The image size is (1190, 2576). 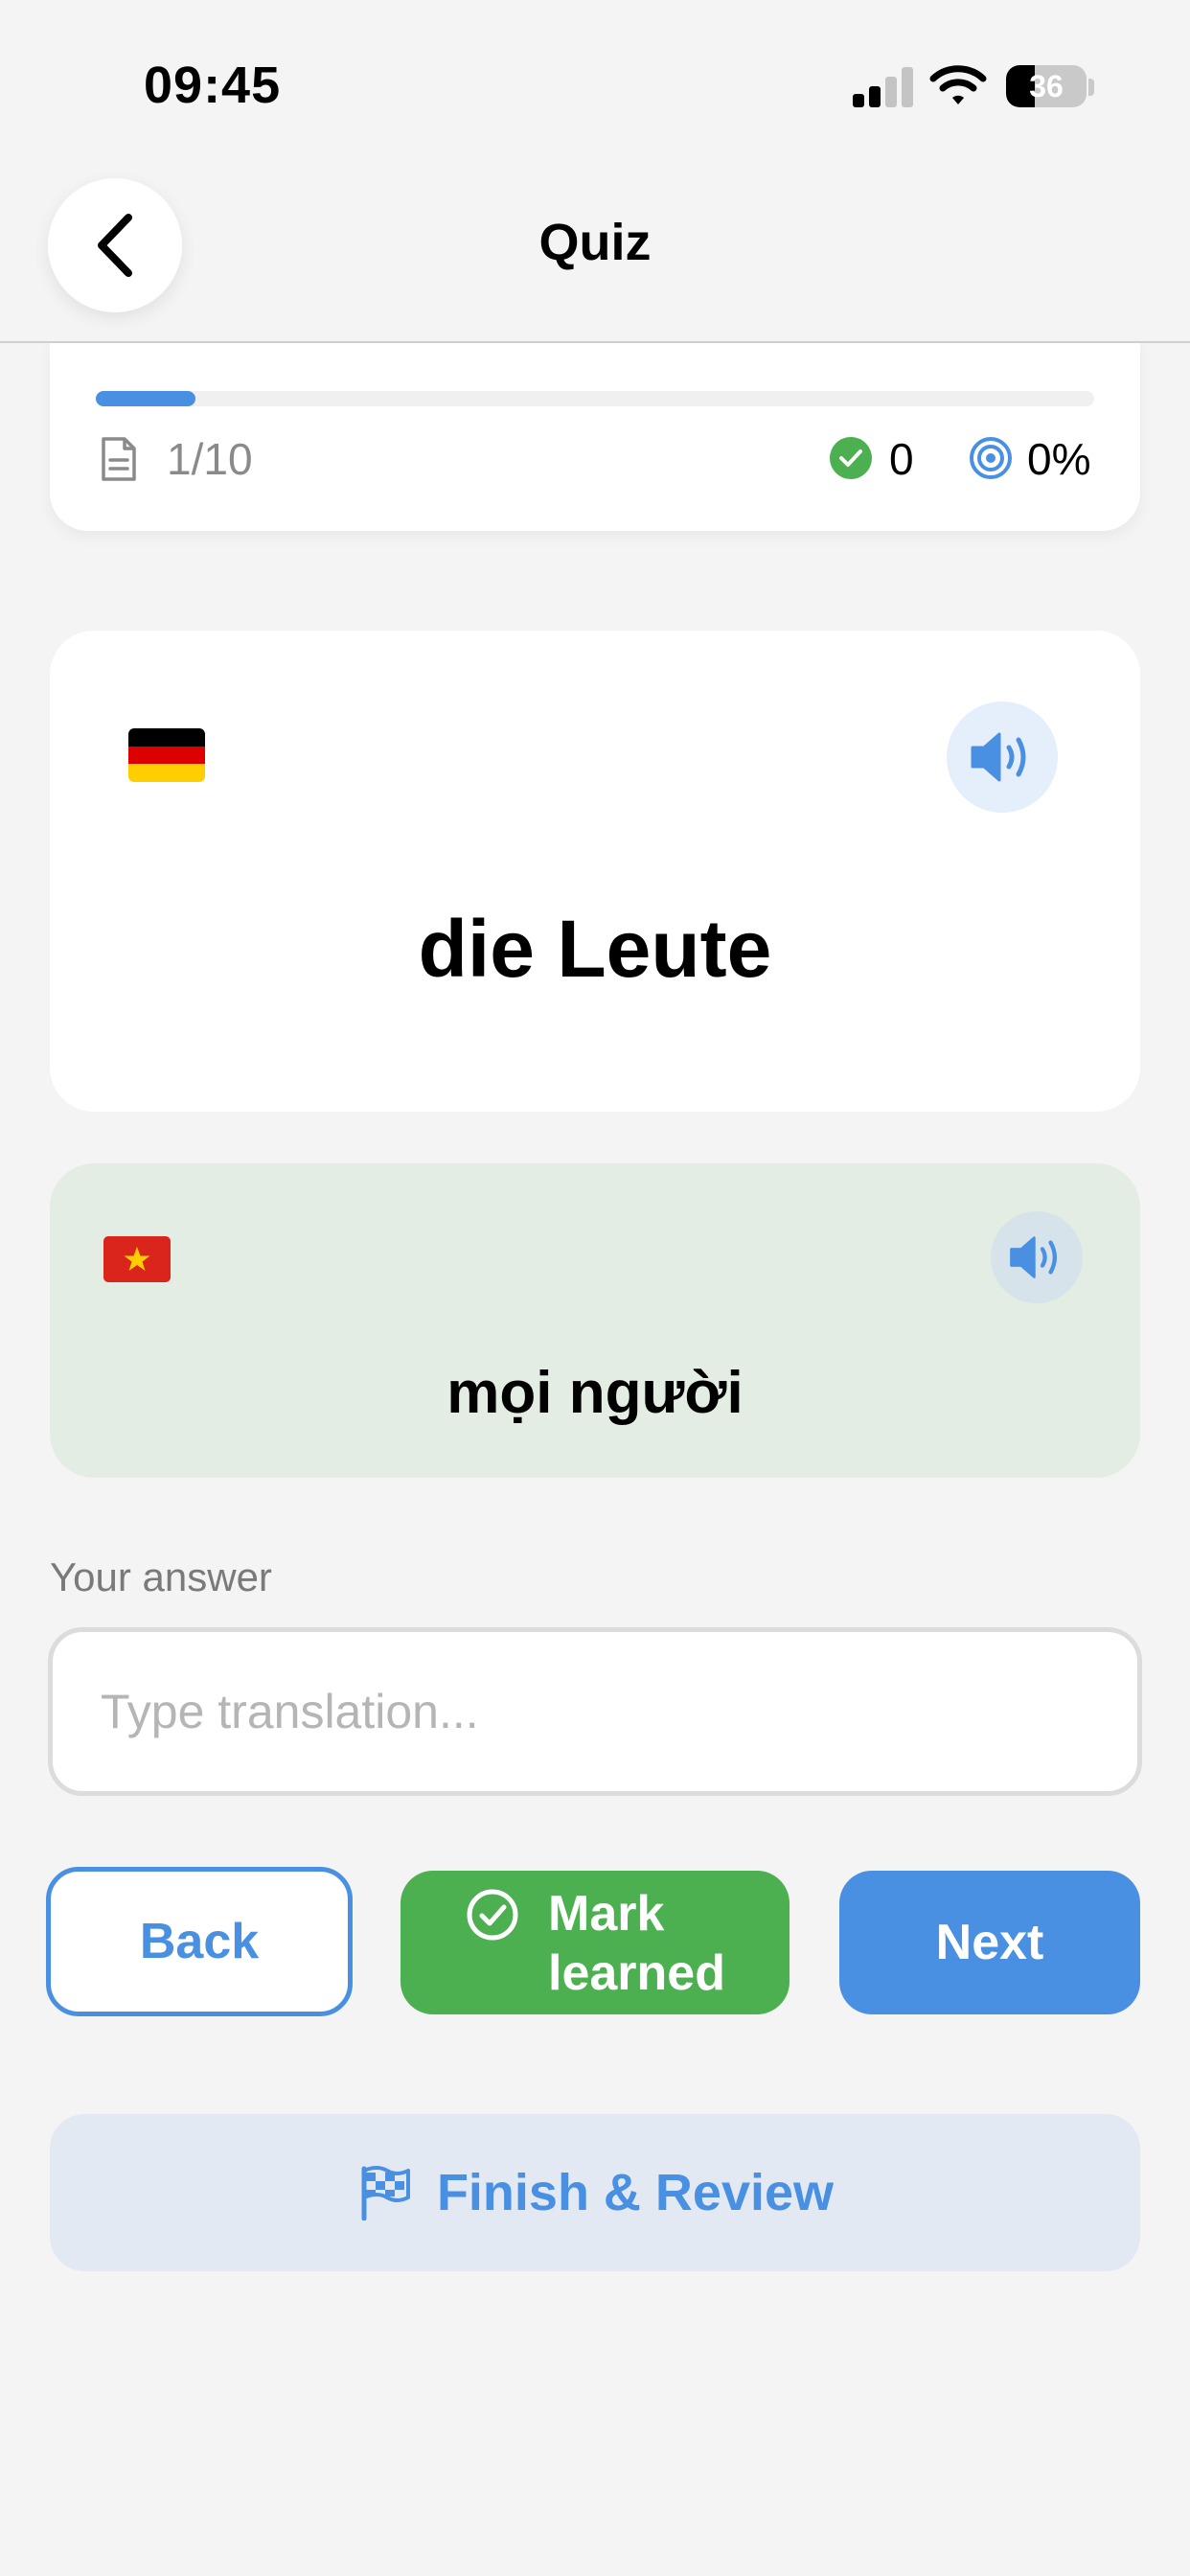 What do you see at coordinates (386, 2193) in the screenshot?
I see `checkered-flag-icon` at bounding box center [386, 2193].